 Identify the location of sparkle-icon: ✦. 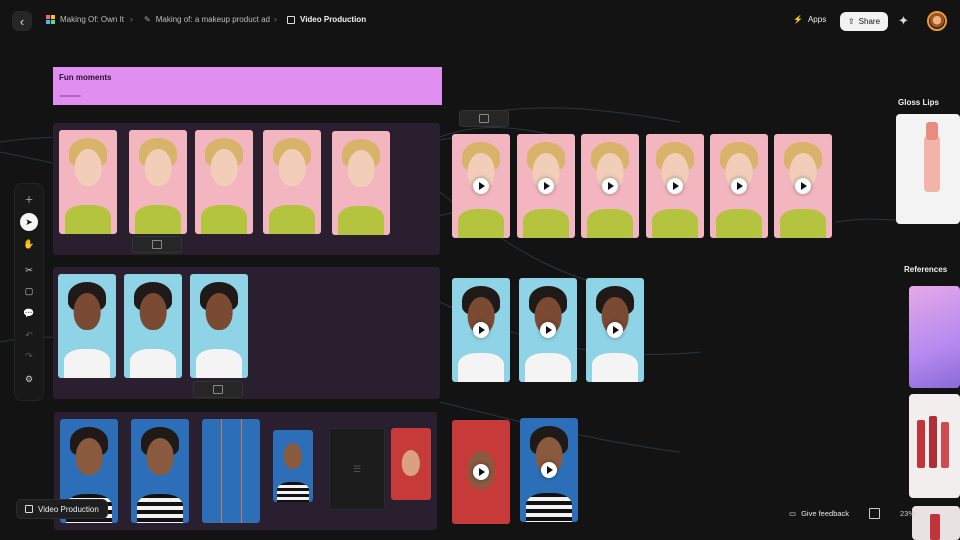
(903, 21).